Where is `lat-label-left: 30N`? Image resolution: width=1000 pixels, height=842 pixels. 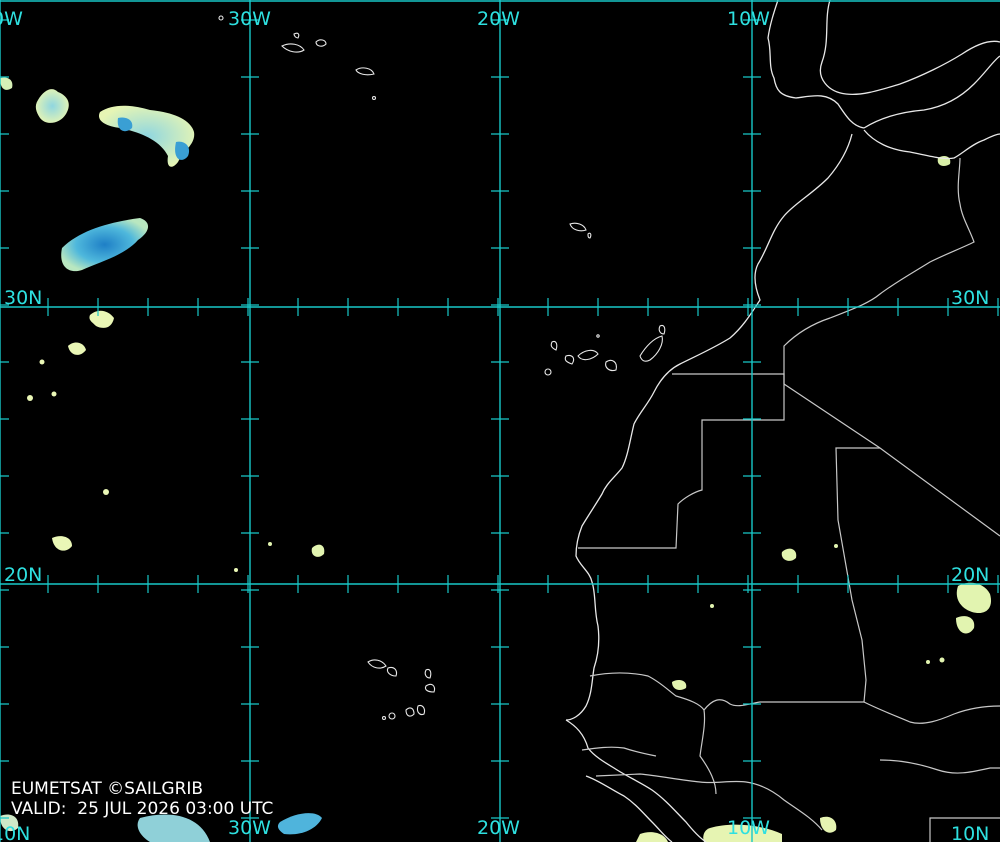 lat-label-left: 30N is located at coordinates (23, 298).